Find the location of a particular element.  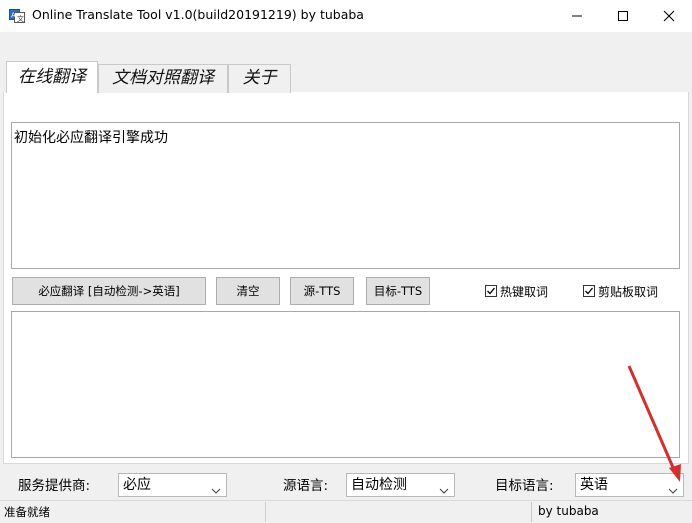

provider-value: 必应 is located at coordinates (137, 485).